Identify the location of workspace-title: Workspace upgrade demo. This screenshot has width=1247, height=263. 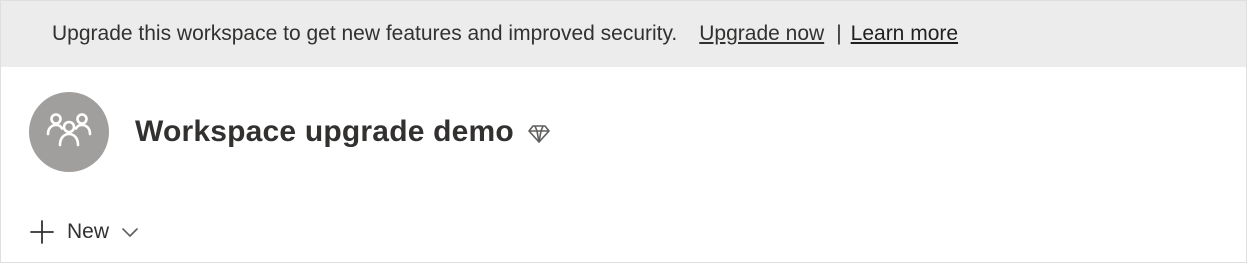
(324, 131).